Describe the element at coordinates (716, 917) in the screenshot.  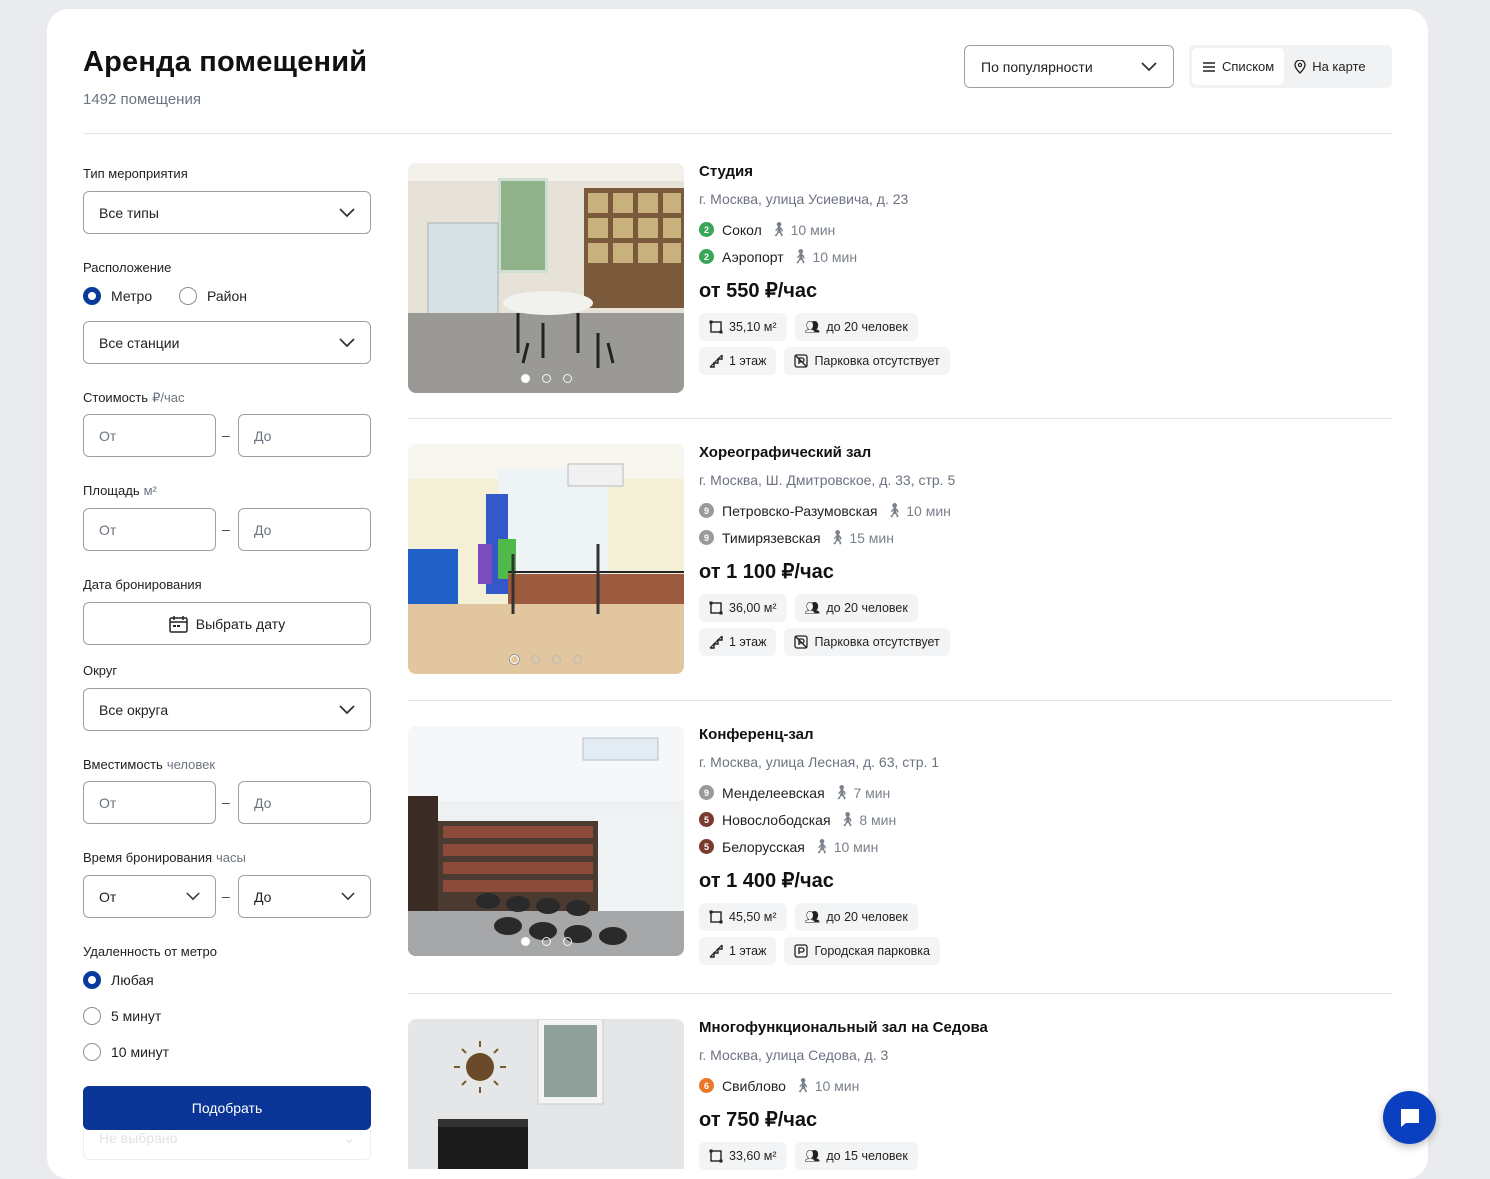
I see `area-icon` at that location.